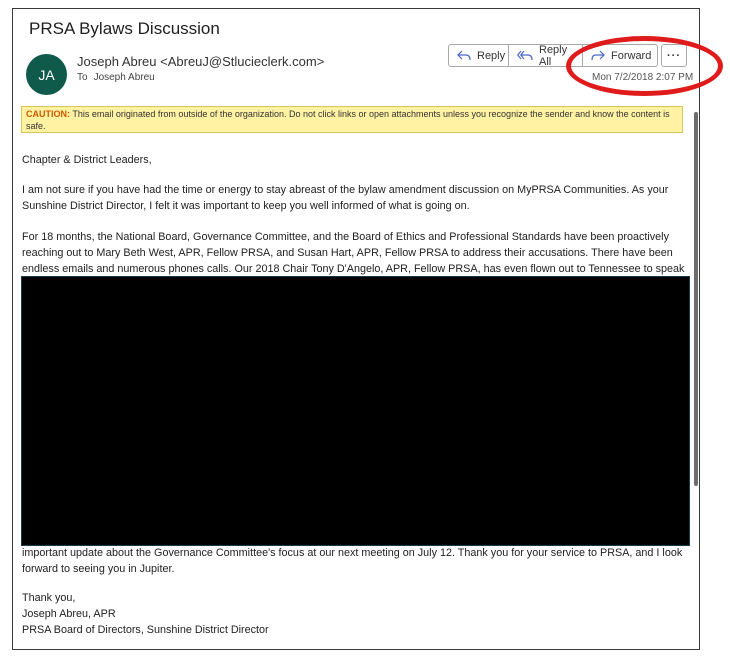  I want to click on email-subject: PRSA Bylaws Discussion, so click(124, 28).